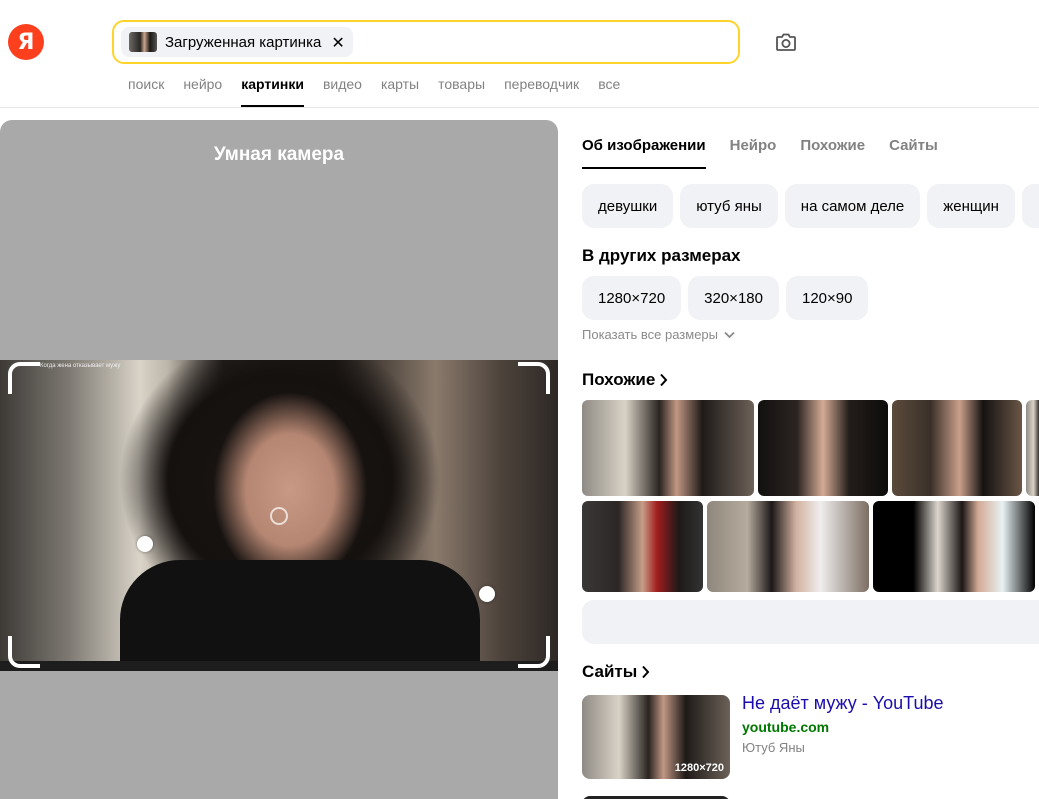 This screenshot has height=799, width=1039. What do you see at coordinates (80, 366) in the screenshot?
I see `video-caption: Когда жена отказывает мужу` at bounding box center [80, 366].